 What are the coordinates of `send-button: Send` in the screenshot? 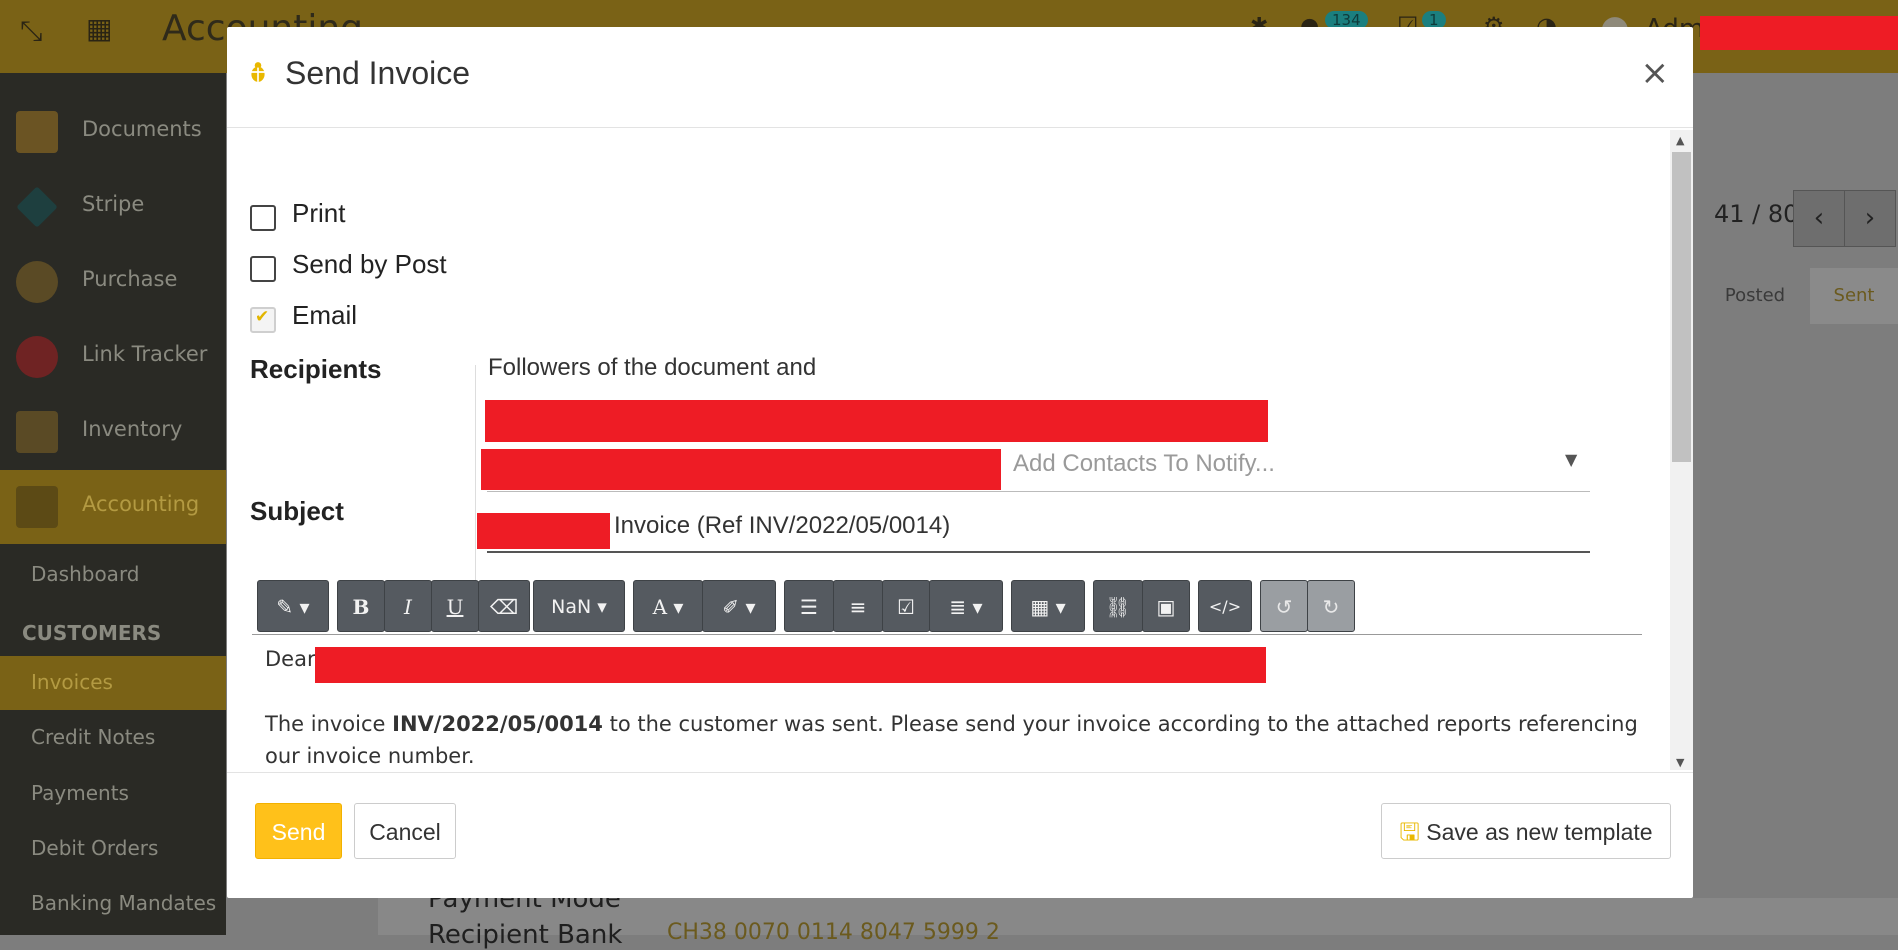 It's located at (298, 831).